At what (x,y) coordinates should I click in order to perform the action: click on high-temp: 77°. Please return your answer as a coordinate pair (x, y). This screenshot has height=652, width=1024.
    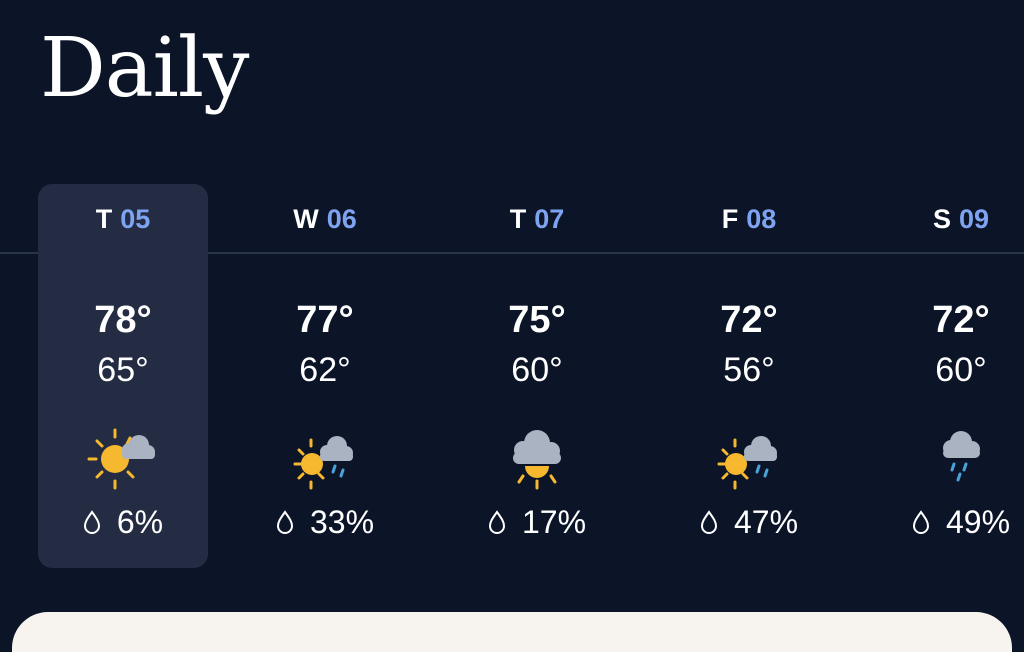
    Looking at the image, I should click on (325, 320).